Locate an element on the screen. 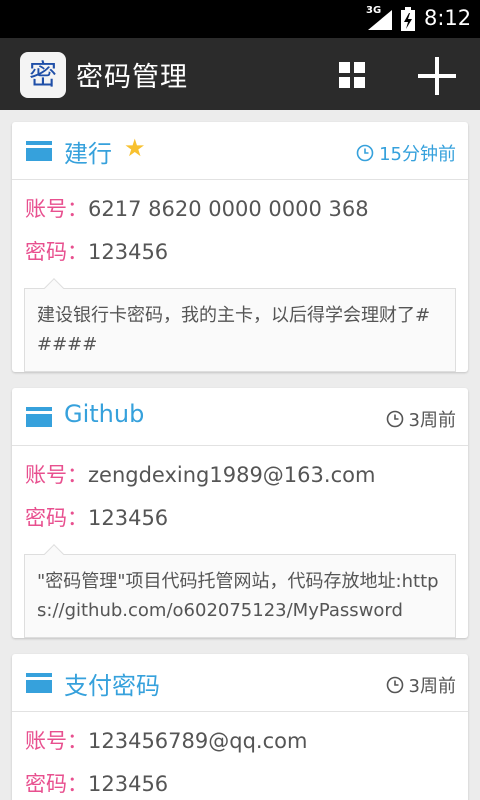 The width and height of the screenshot is (480, 800). app-title: 密码管理 is located at coordinates (132, 77).